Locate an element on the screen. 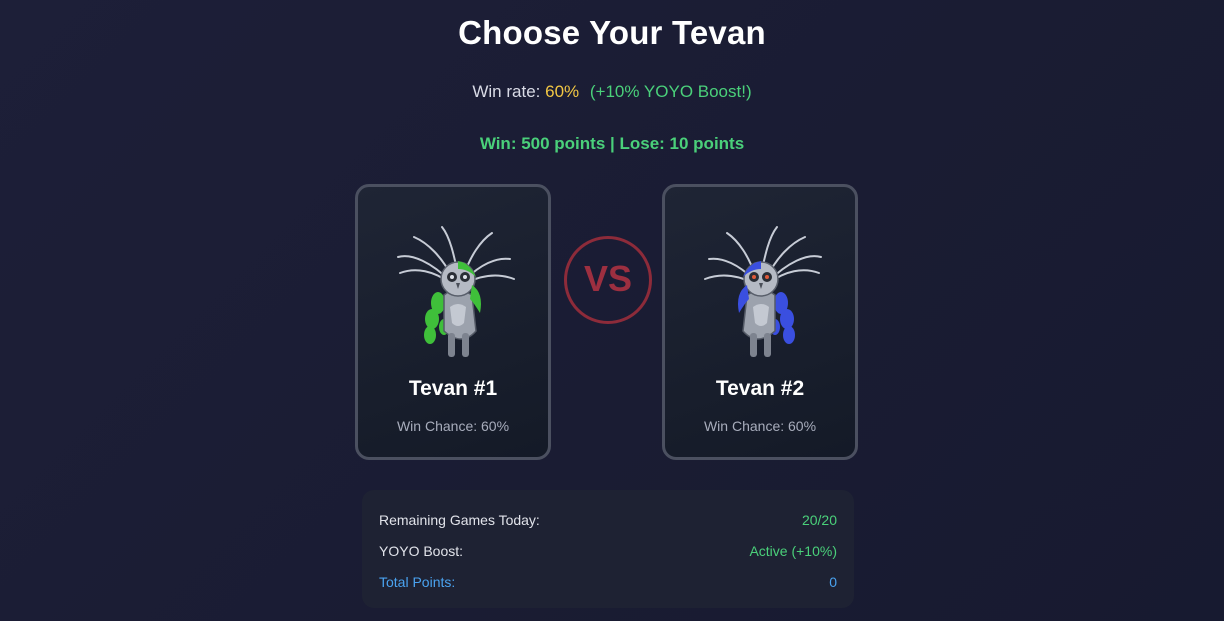 This screenshot has height=621, width=1224. vs-badge: VS is located at coordinates (608, 280).